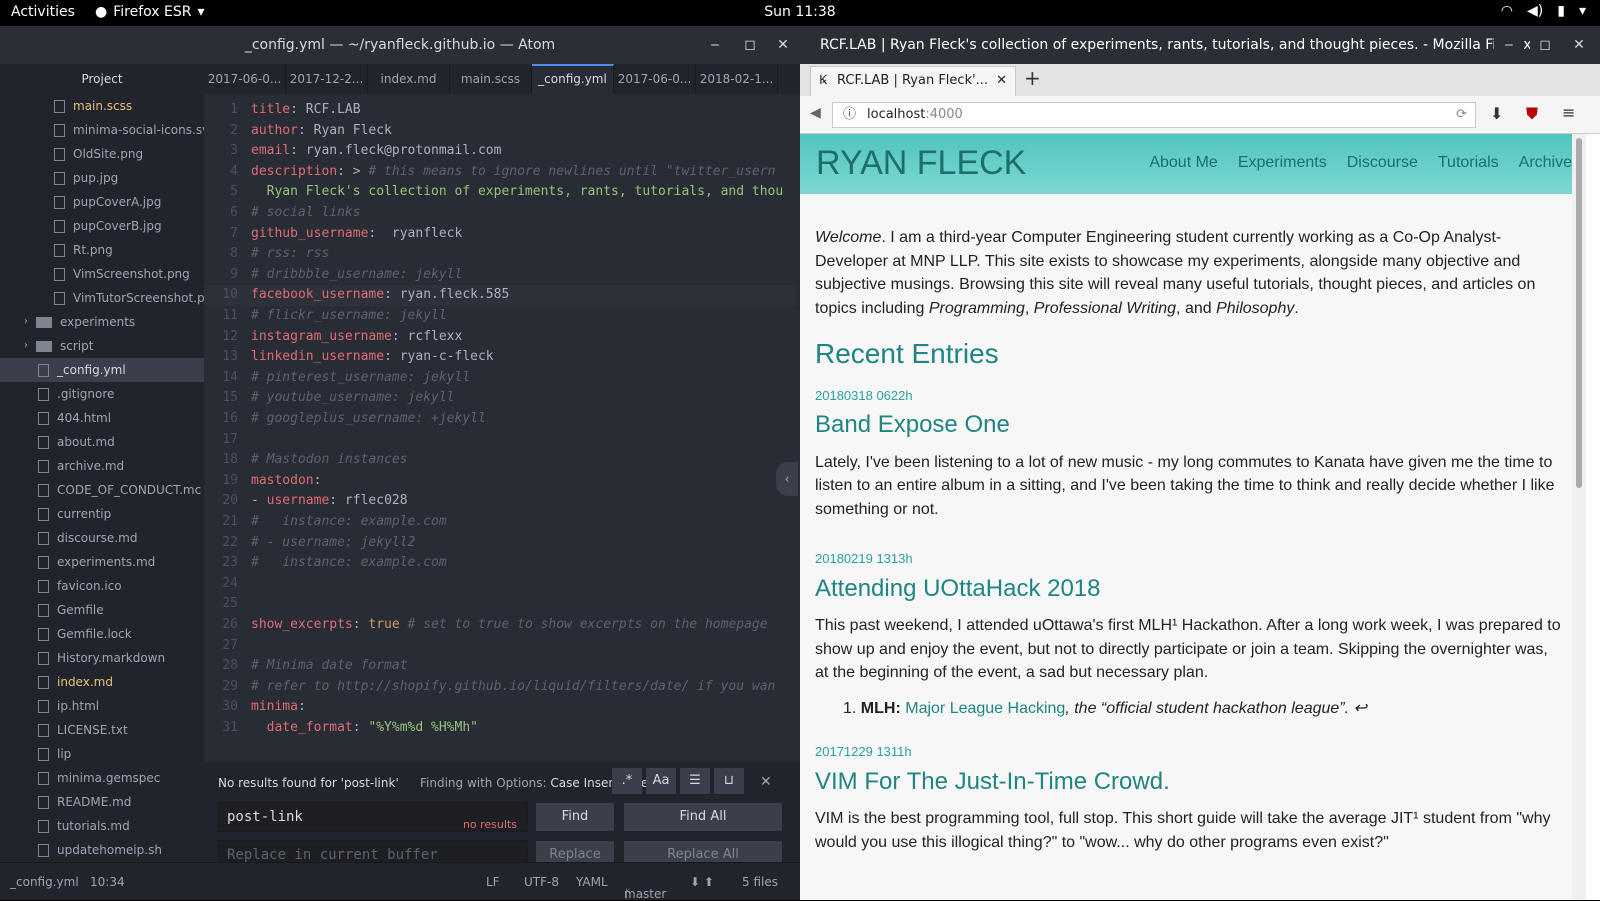  Describe the element at coordinates (102, 226) in the screenshot. I see `tree-item: pupCoverB.jpg` at that location.